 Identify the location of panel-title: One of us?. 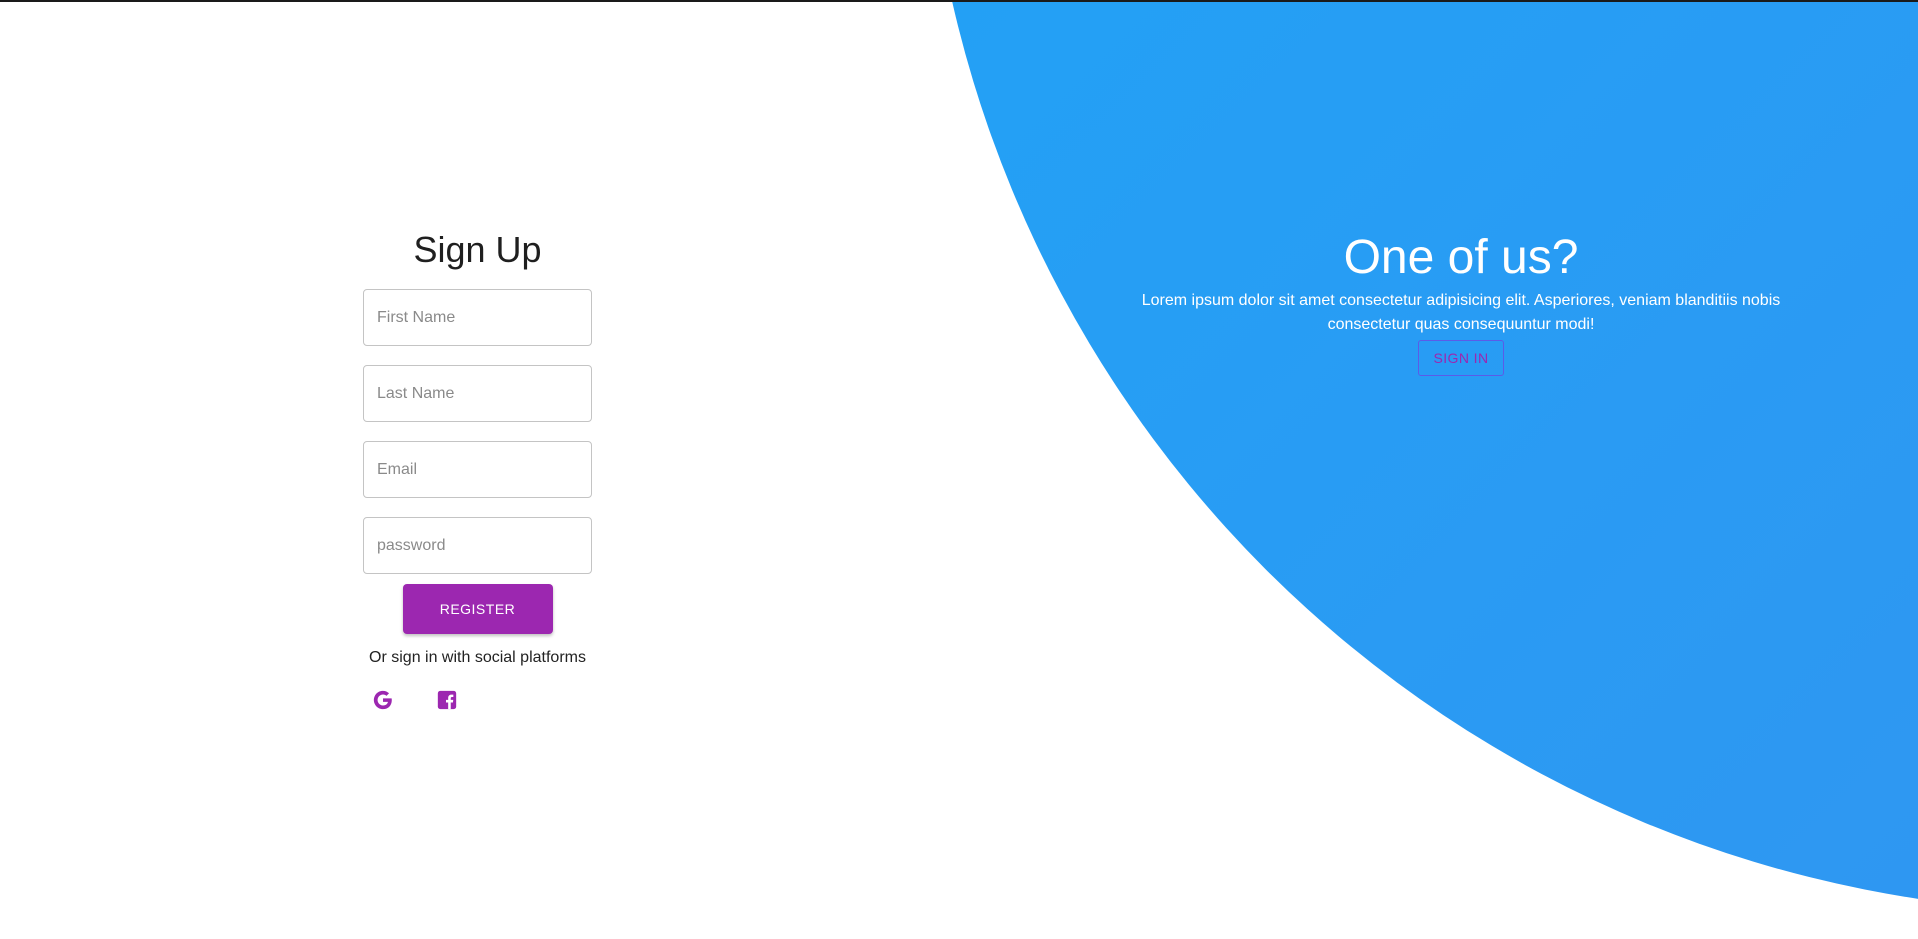
(1461, 257).